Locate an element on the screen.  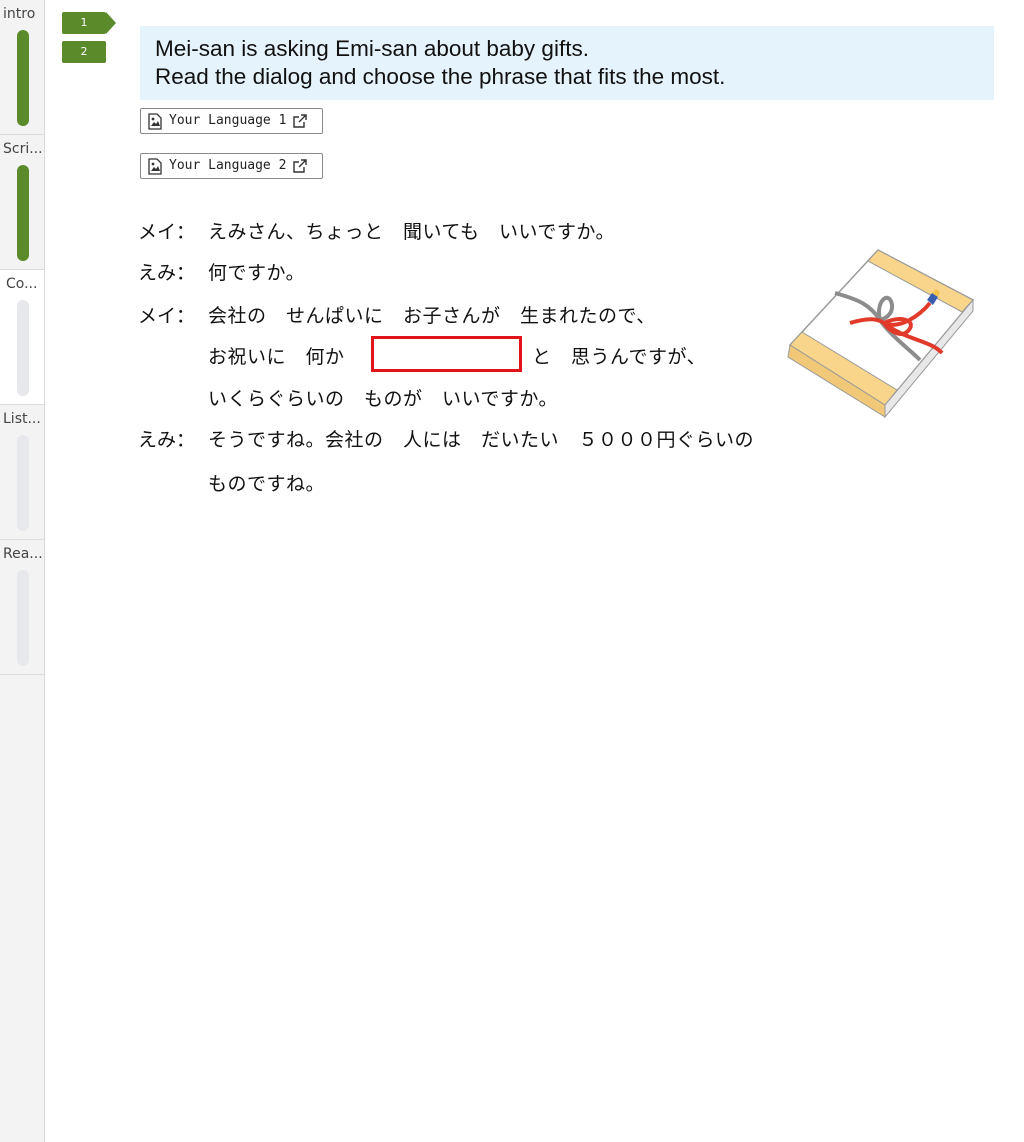
dialog-line: えみさん、ちょっと 聞いても いいですか。 is located at coordinates (412, 232).